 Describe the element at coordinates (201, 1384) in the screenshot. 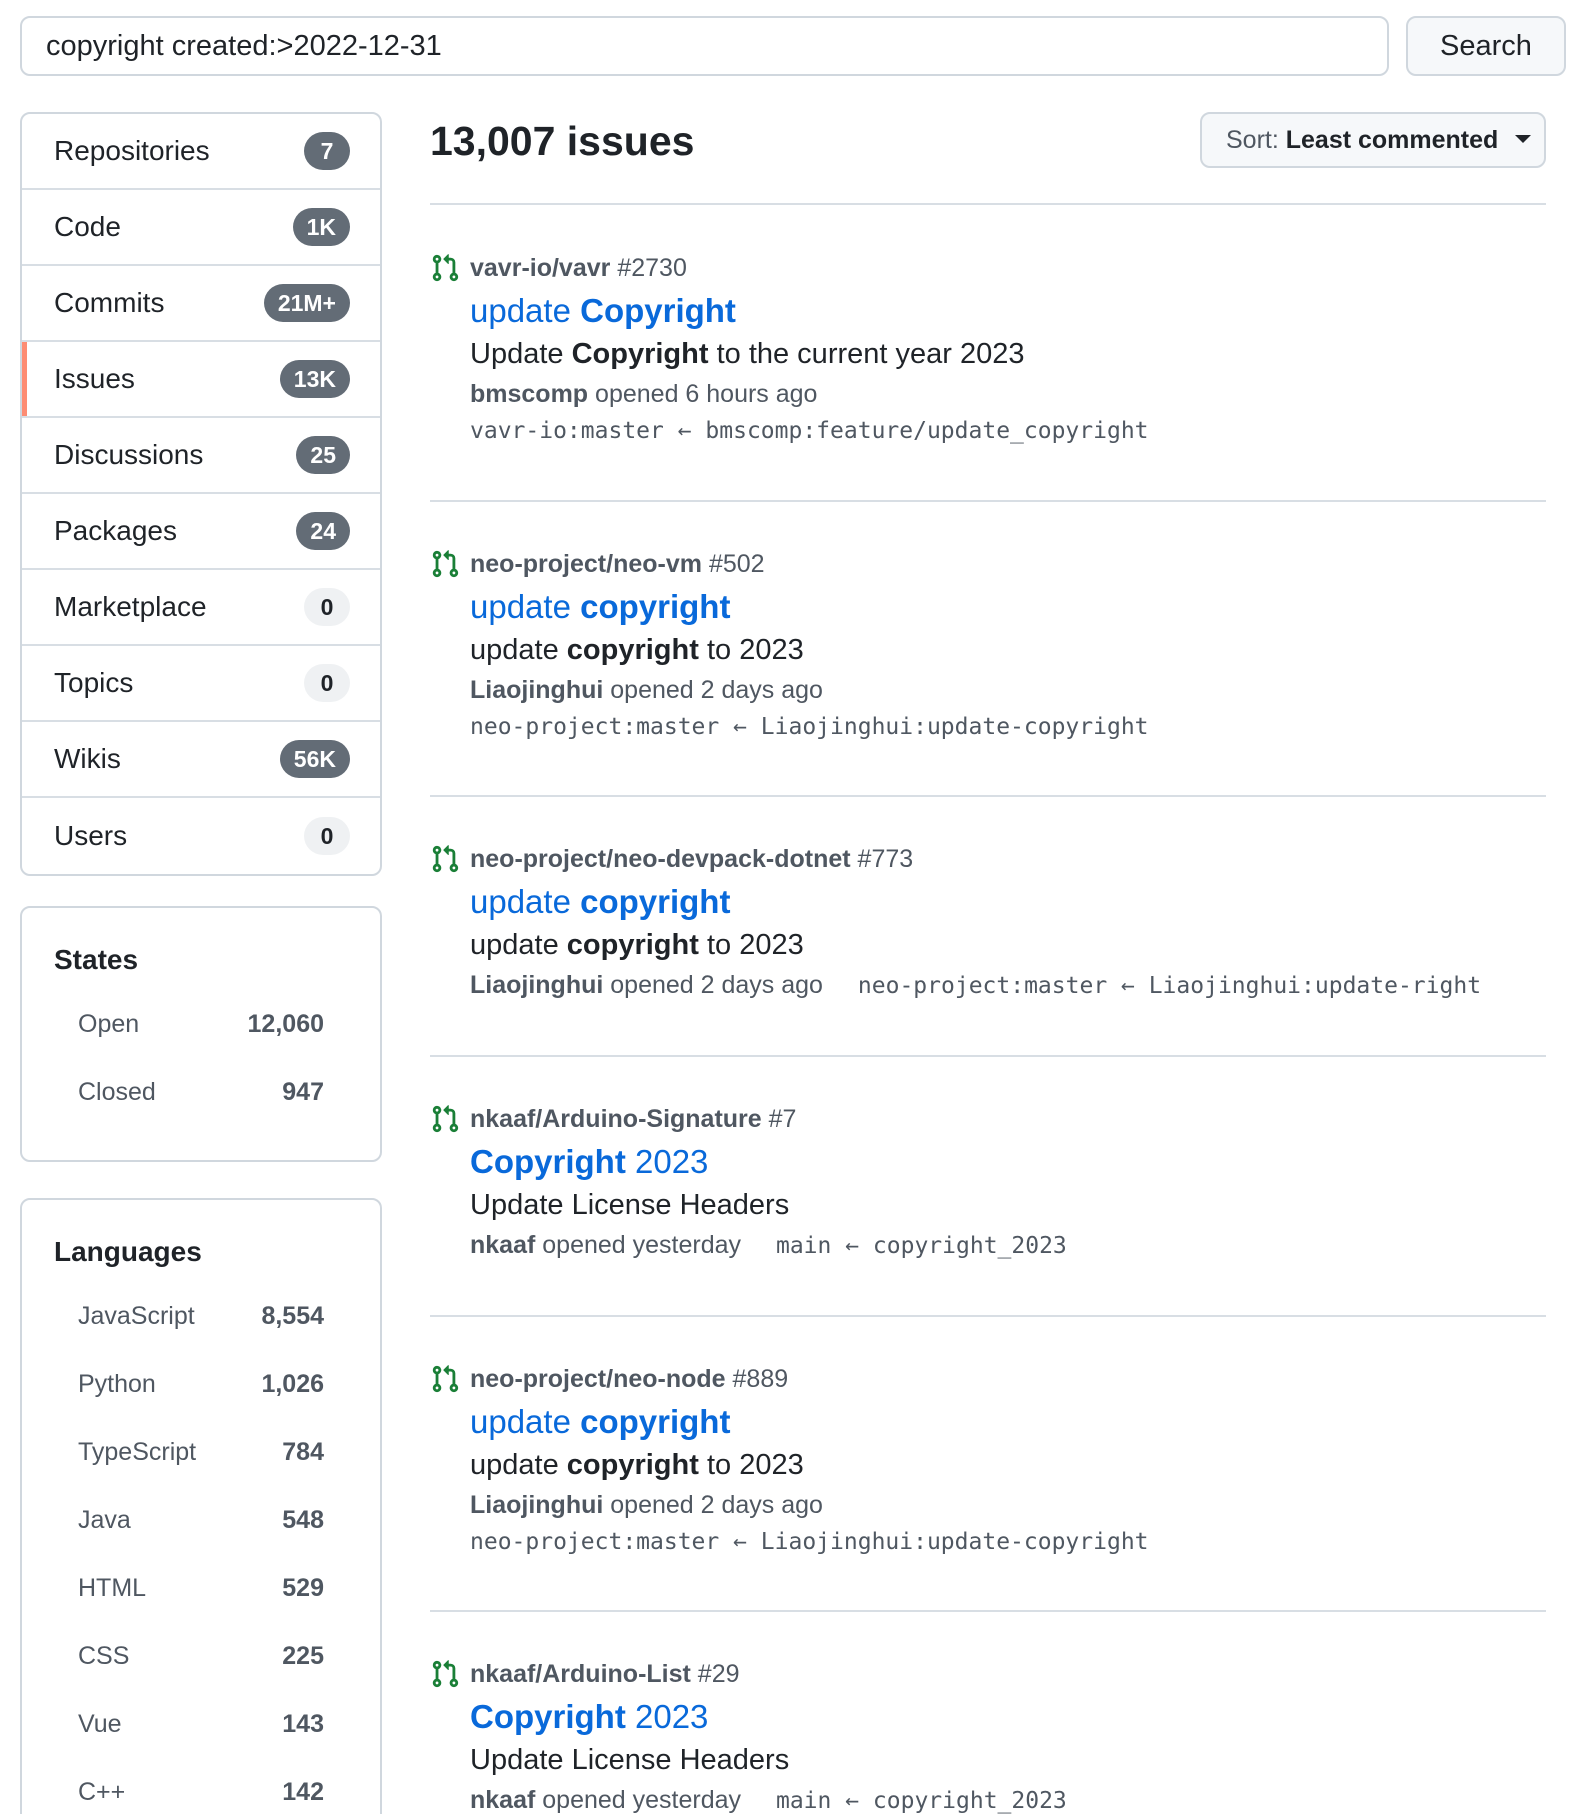

I see `language-option-python: Python 1,026` at that location.